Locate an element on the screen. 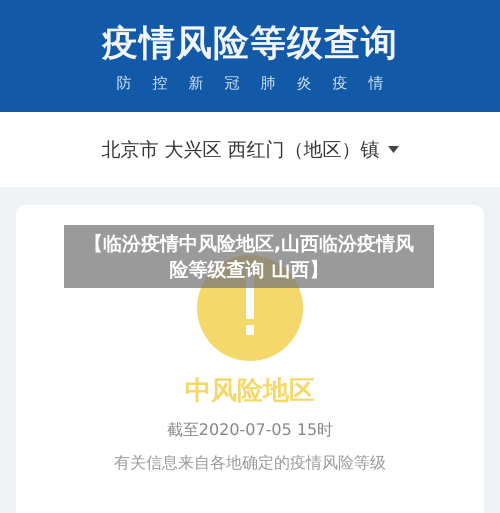 The height and width of the screenshot is (513, 500). subtitle-character: 疫 is located at coordinates (340, 83).